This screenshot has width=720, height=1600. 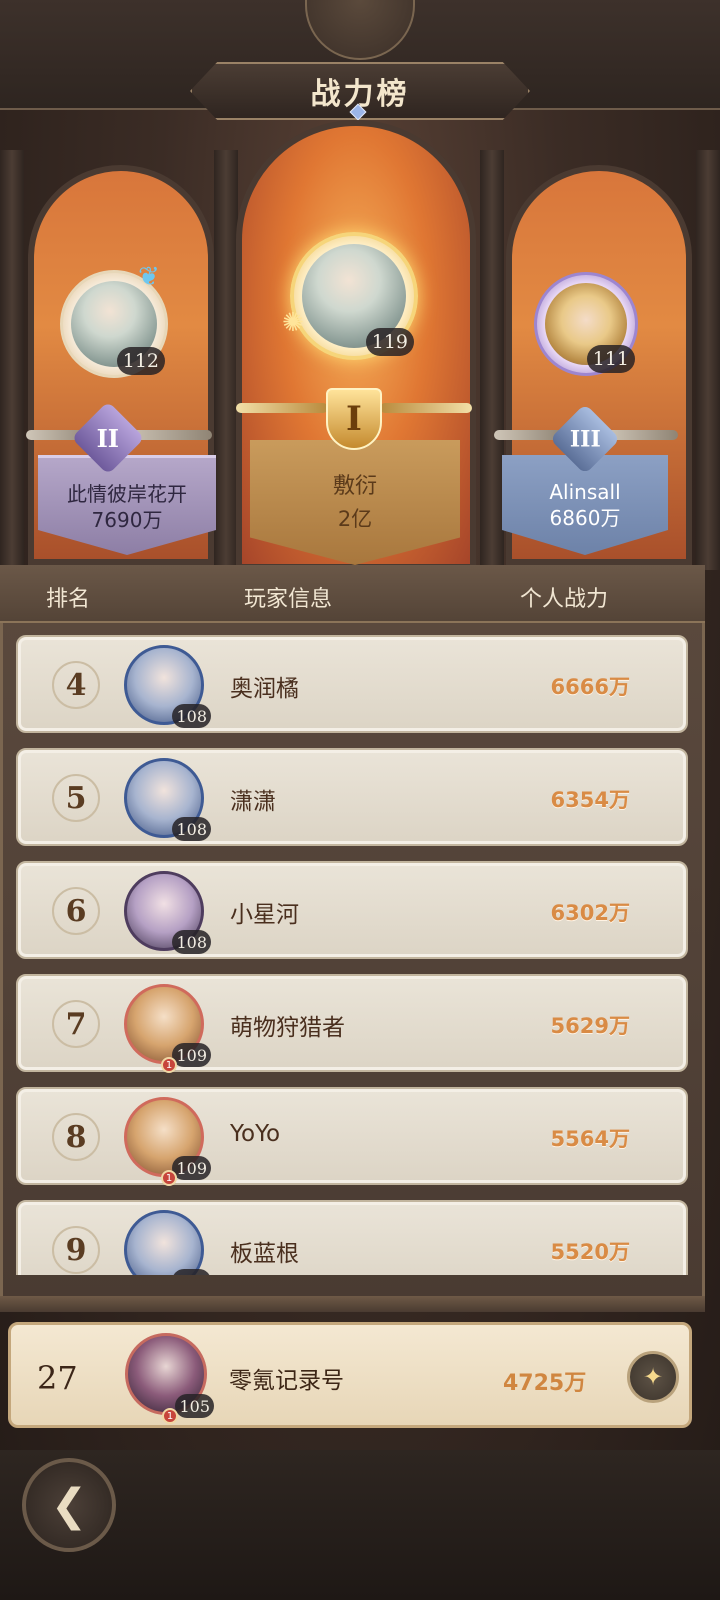 I want to click on back-button: ❮, so click(x=69, y=1505).